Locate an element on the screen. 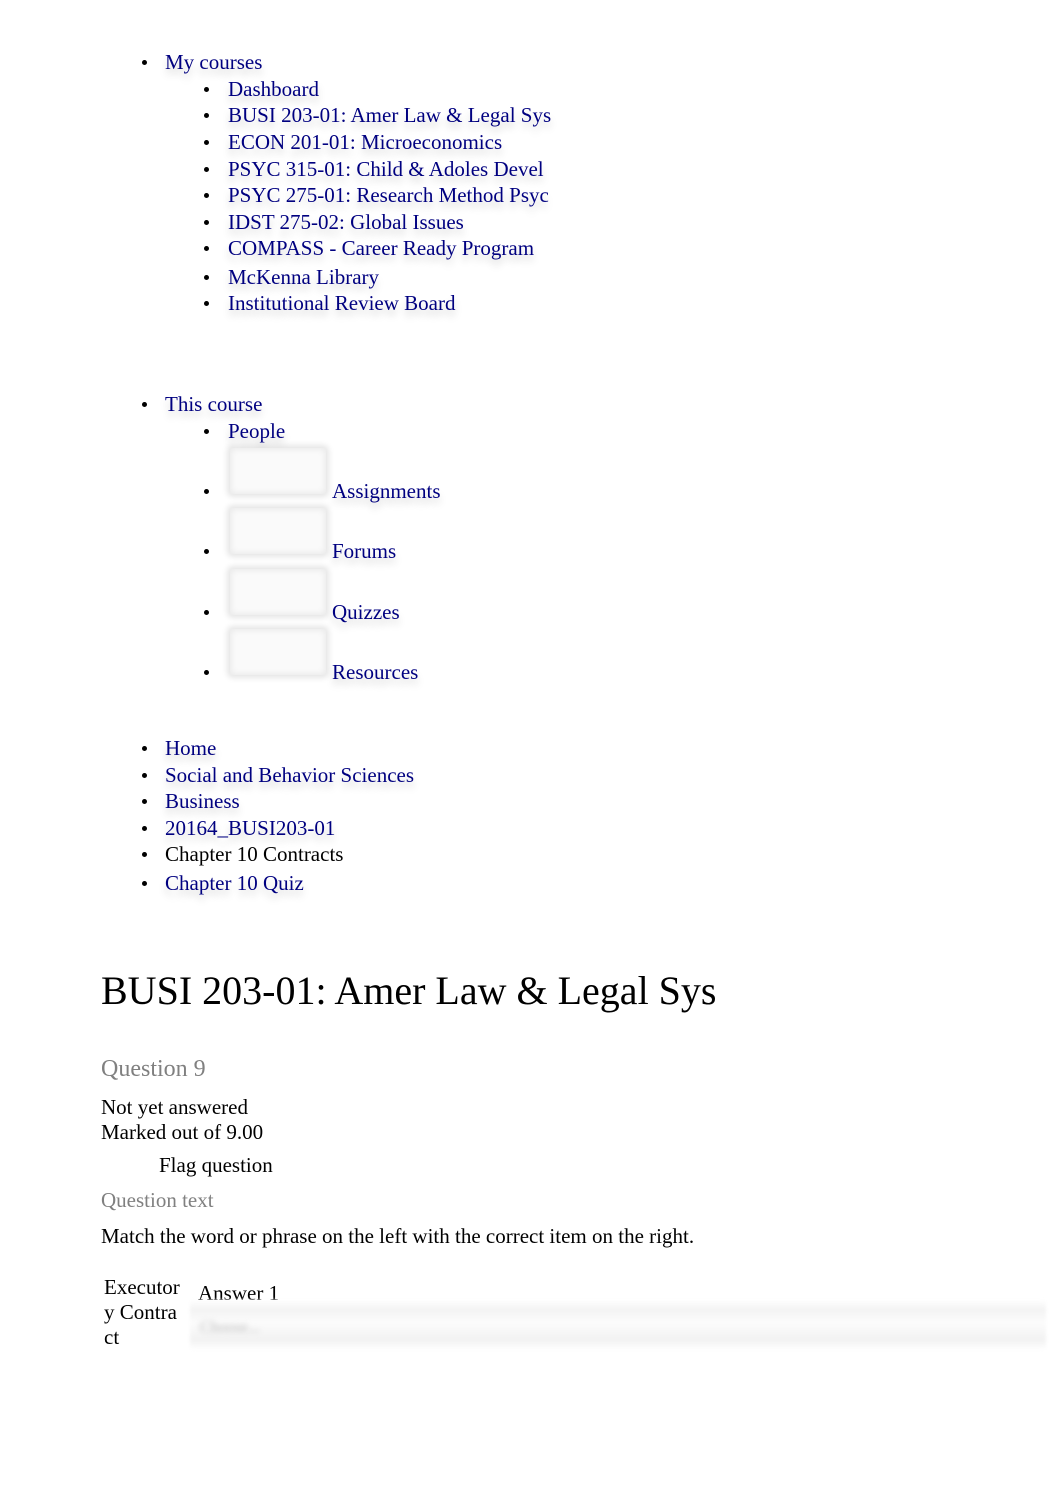 This screenshot has height=1506, width=1062. nav-this-course-header: This course is located at coordinates (202, 404).